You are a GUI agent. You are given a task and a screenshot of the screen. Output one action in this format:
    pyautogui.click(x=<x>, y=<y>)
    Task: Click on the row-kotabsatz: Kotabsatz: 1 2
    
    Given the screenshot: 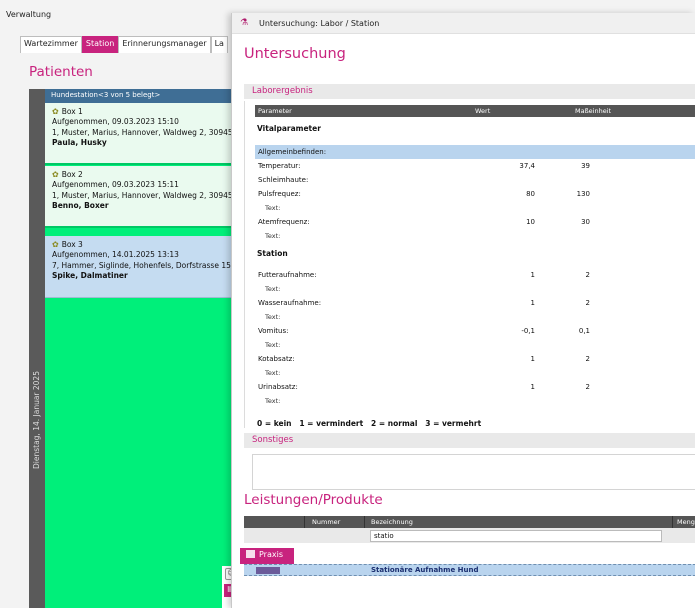 What is the action you would take?
    pyautogui.click(x=475, y=359)
    